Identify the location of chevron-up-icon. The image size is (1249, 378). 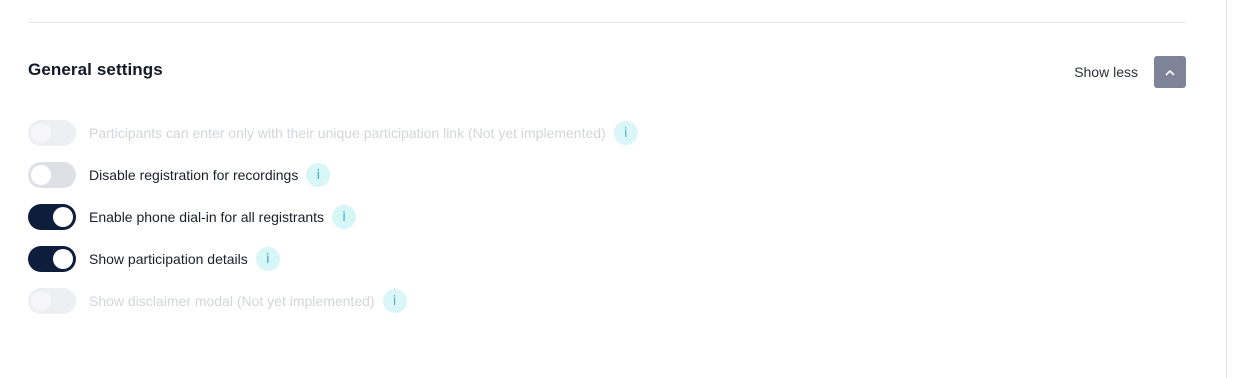
(1170, 72).